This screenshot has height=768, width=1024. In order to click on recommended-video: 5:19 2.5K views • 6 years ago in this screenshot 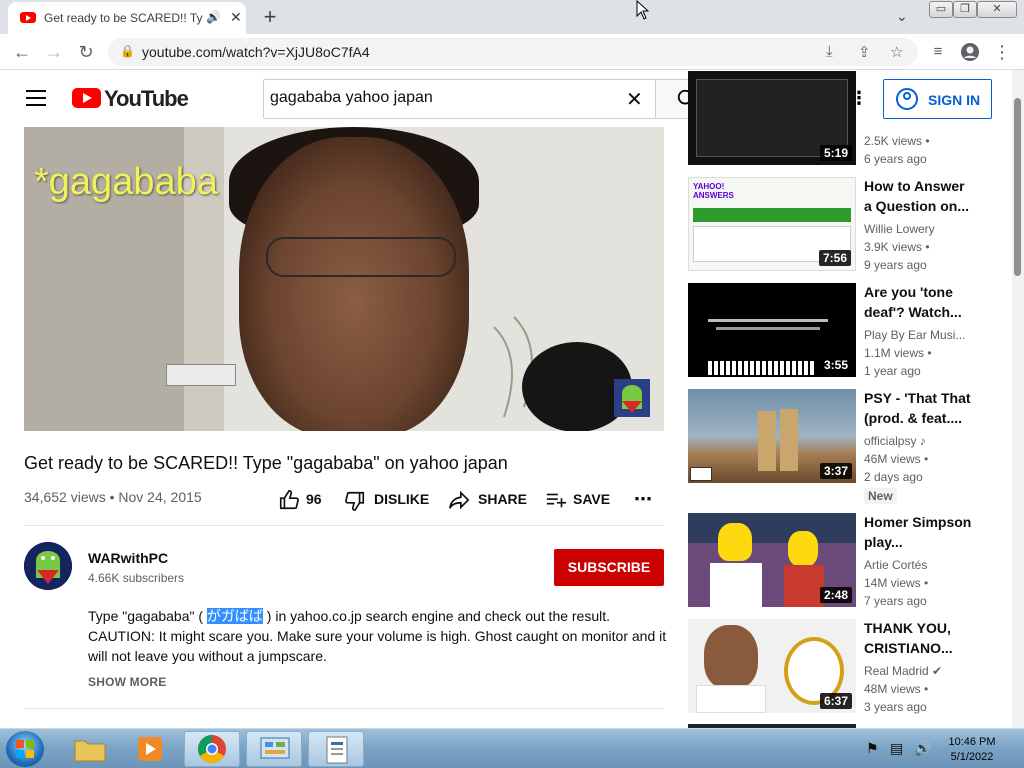, I will do `click(838, 118)`.